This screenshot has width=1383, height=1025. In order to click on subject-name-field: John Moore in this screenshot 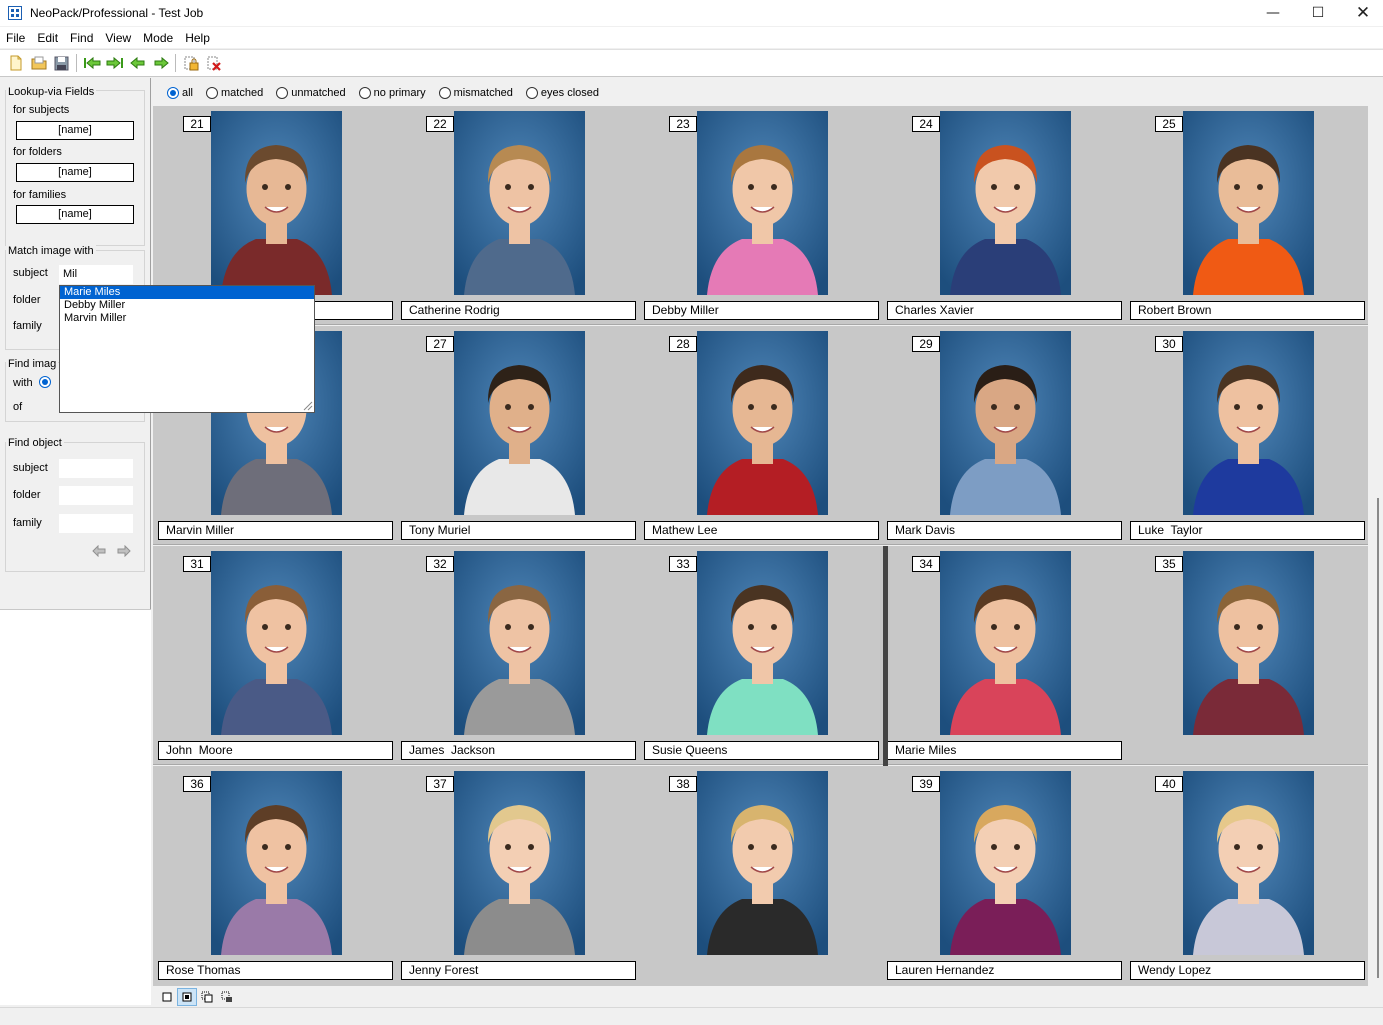, I will do `click(275, 750)`.